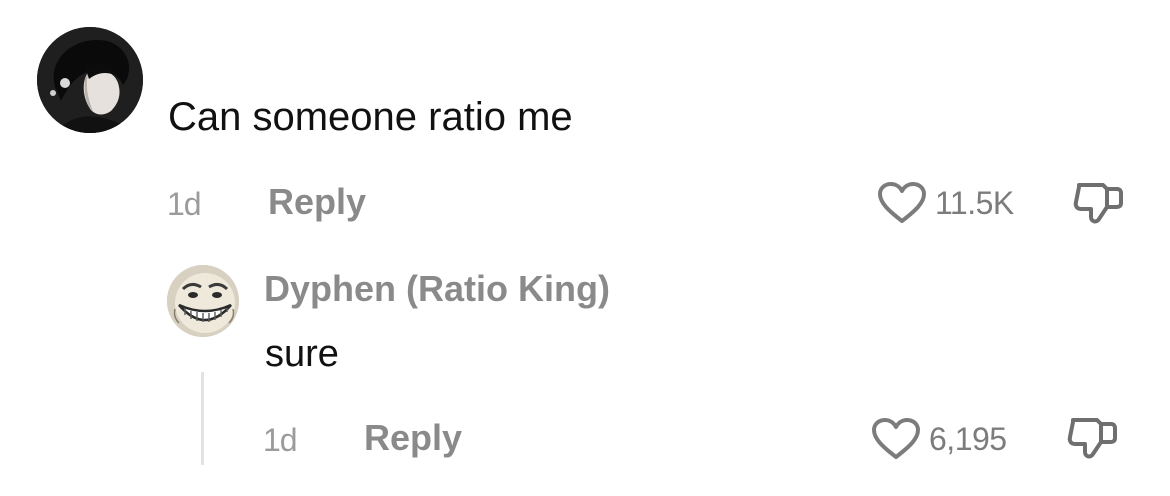  Describe the element at coordinates (202, 418) in the screenshot. I see `thread-line` at that location.